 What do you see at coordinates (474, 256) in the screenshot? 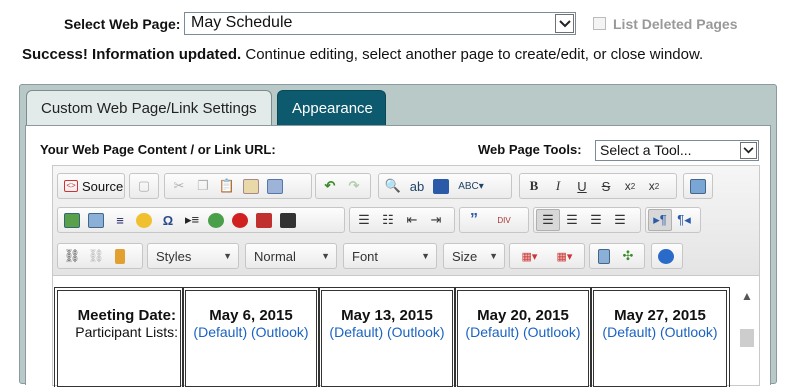
I see `size-combo: Size ▼` at bounding box center [474, 256].